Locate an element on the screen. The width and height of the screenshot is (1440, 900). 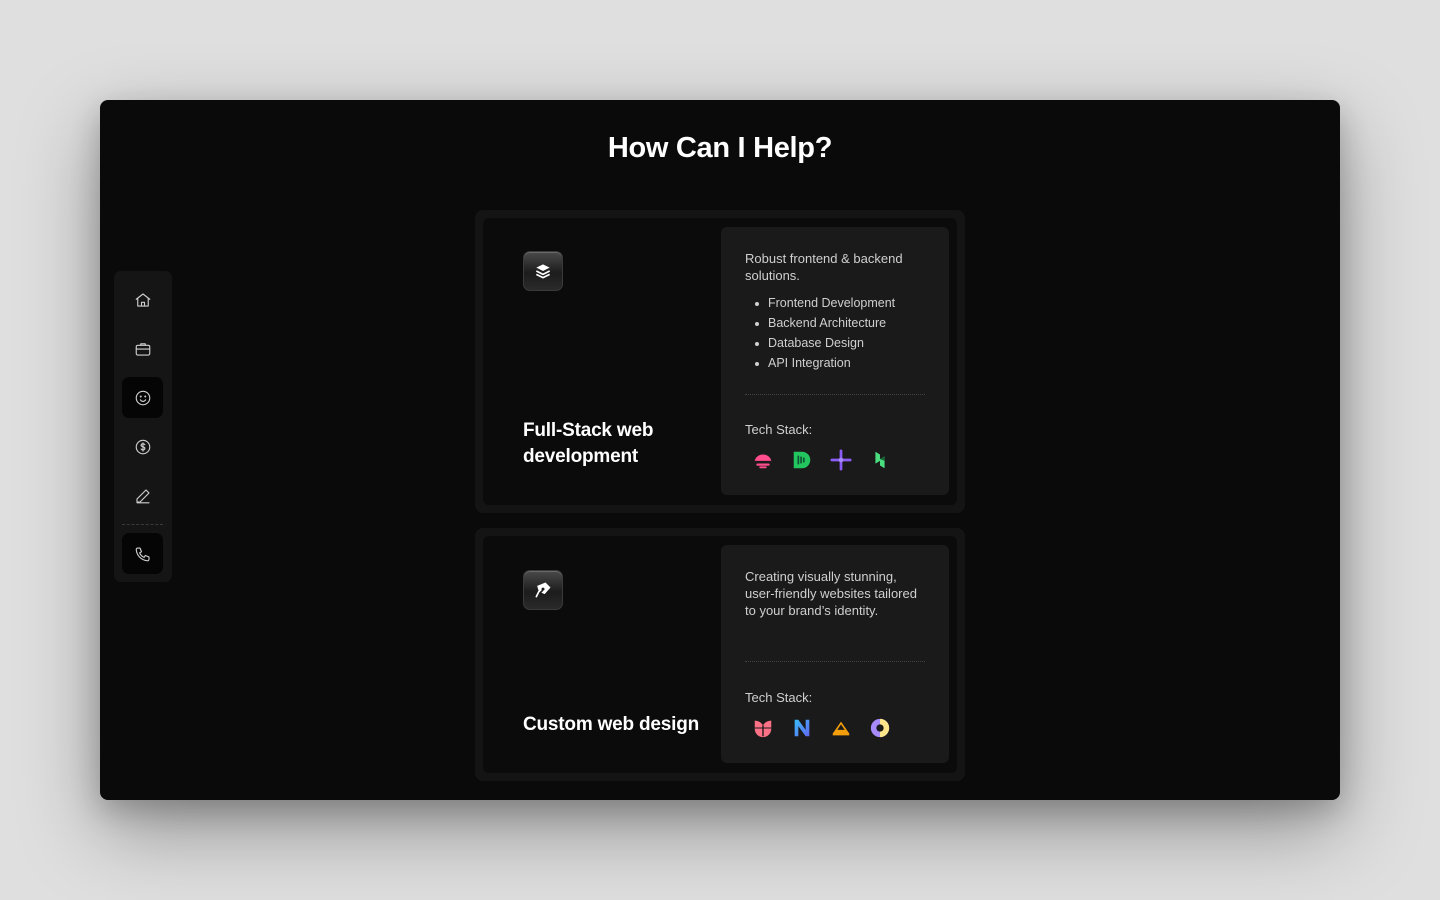
pen-icon is located at coordinates (142, 495).